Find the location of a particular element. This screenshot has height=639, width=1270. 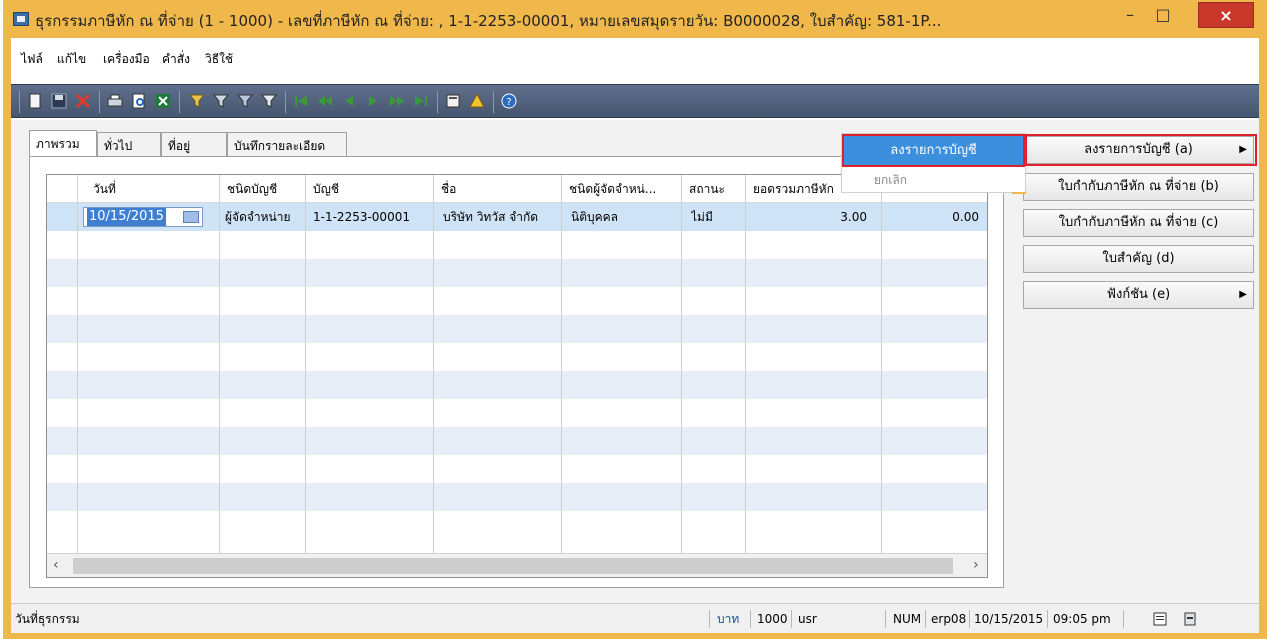

post-menu-item: ลงรายการบัญชี is located at coordinates (933, 150).